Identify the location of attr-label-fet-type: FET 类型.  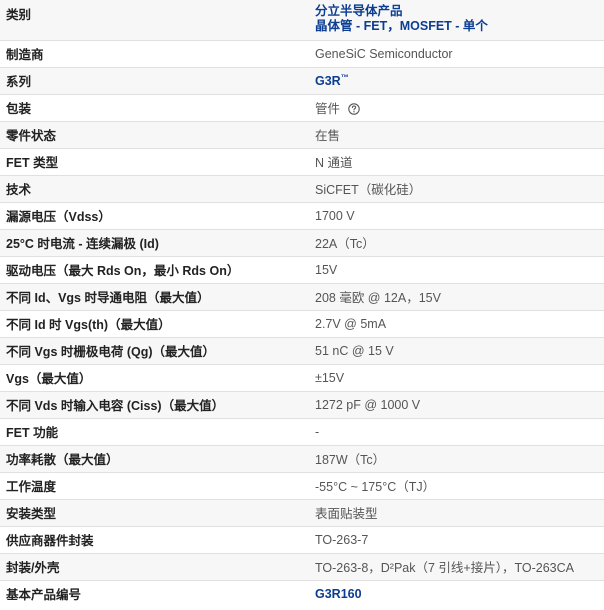
(154, 161).